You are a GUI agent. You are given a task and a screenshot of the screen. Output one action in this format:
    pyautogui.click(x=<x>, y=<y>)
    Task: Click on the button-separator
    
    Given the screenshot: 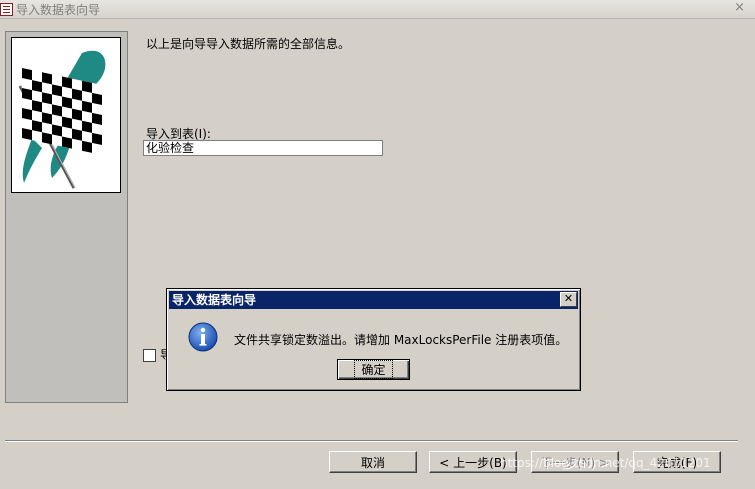 What is the action you would take?
    pyautogui.click(x=371, y=441)
    